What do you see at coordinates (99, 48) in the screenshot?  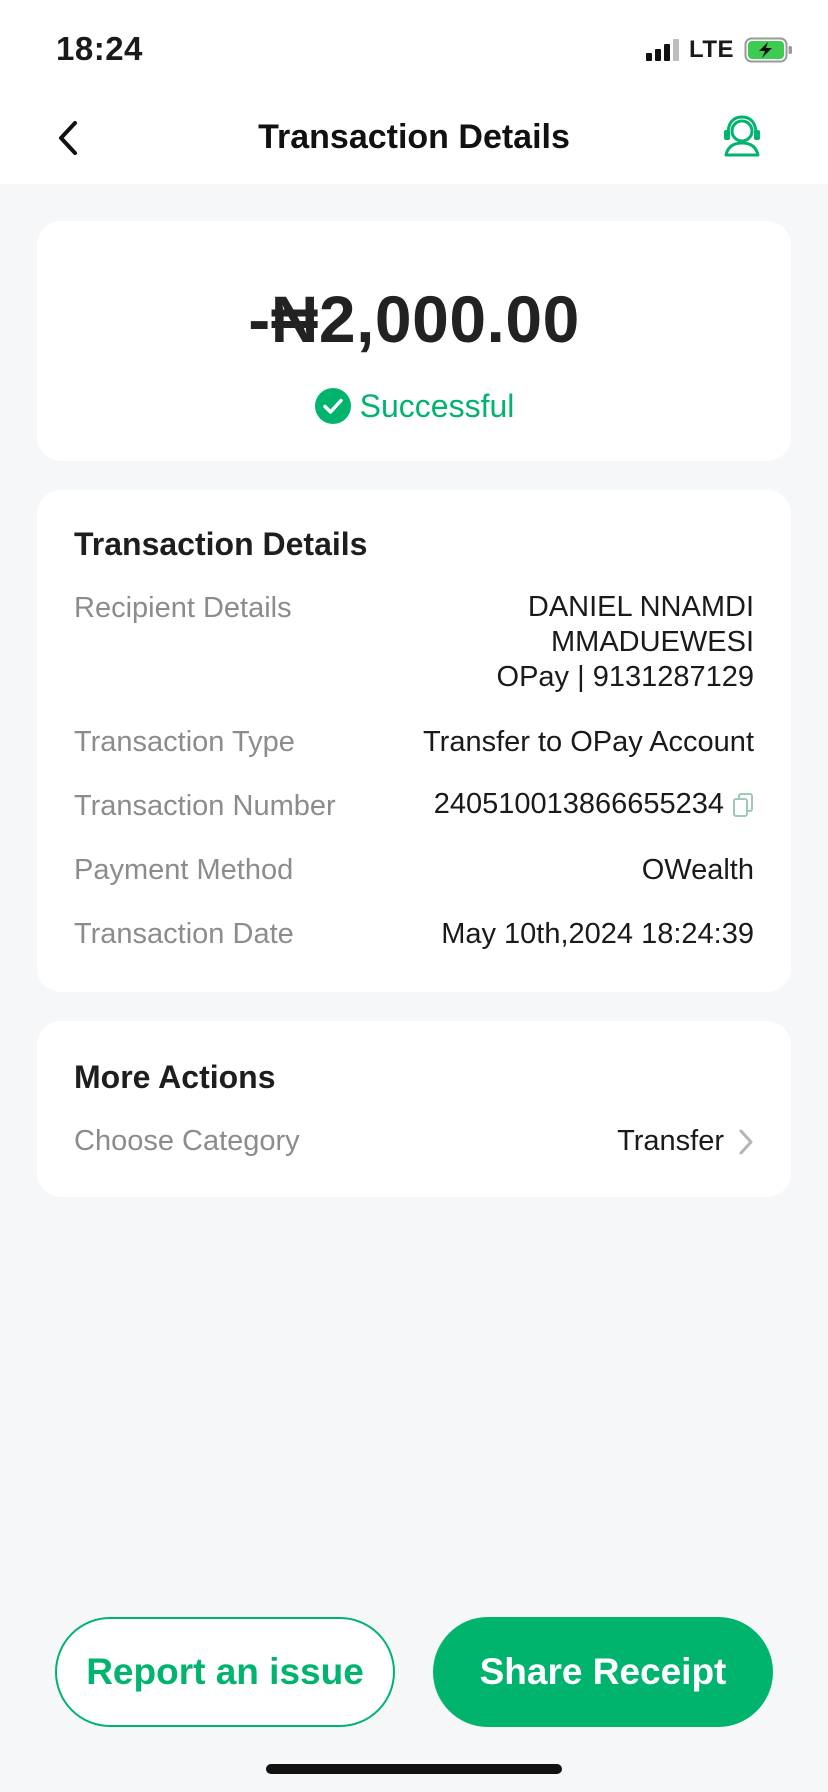 I see `status-time: 18:24` at bounding box center [99, 48].